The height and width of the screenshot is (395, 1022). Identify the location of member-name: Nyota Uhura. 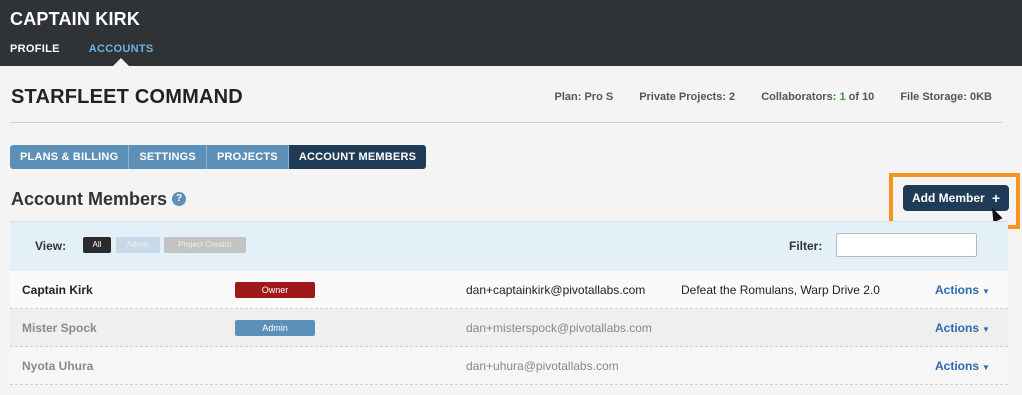
(58, 366).